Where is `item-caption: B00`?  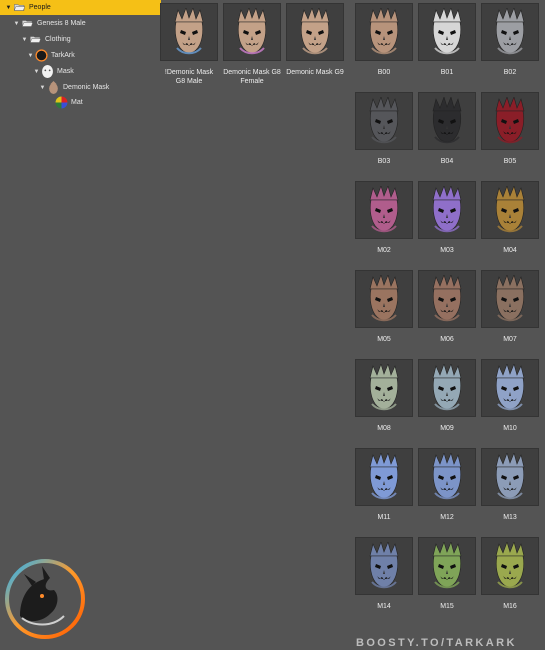
item-caption: B00 is located at coordinates (384, 72).